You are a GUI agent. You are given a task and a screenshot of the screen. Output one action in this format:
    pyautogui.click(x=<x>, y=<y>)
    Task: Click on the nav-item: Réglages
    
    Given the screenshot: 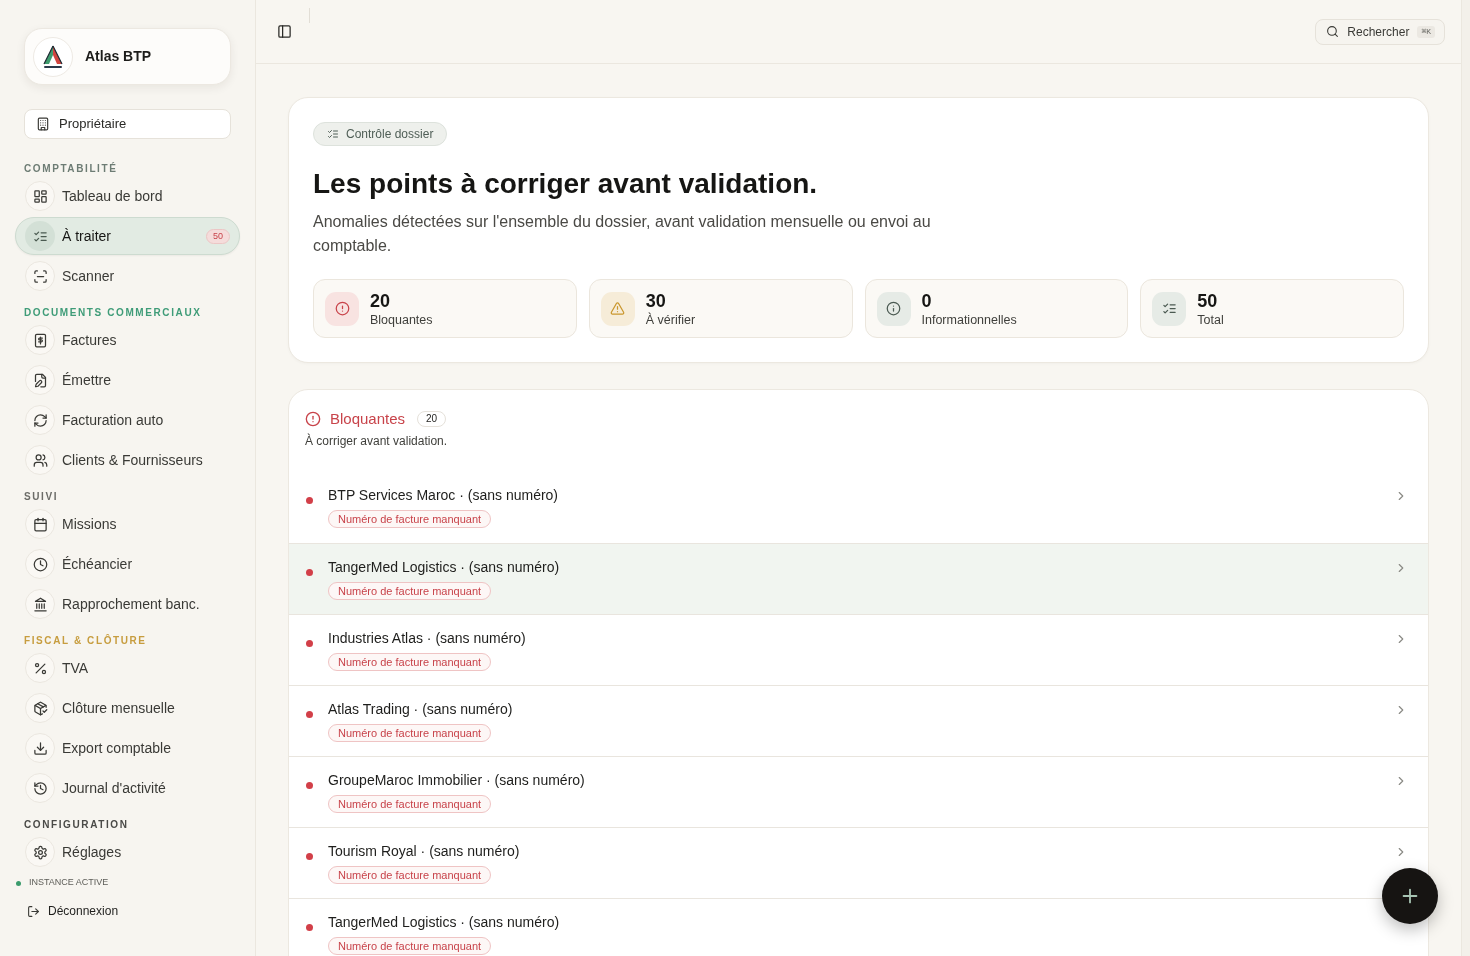 What is the action you would take?
    pyautogui.click(x=127, y=852)
    